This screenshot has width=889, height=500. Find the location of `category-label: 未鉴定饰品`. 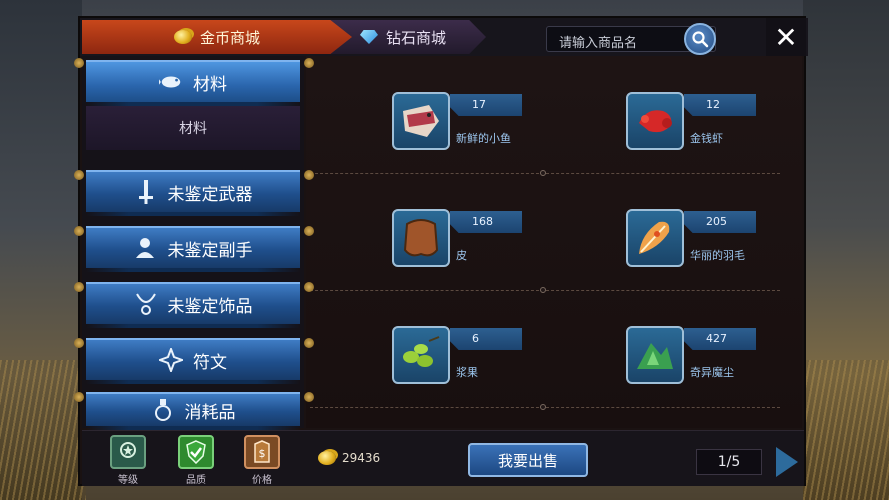

category-label: 未鉴定饰品 is located at coordinates (210, 306).